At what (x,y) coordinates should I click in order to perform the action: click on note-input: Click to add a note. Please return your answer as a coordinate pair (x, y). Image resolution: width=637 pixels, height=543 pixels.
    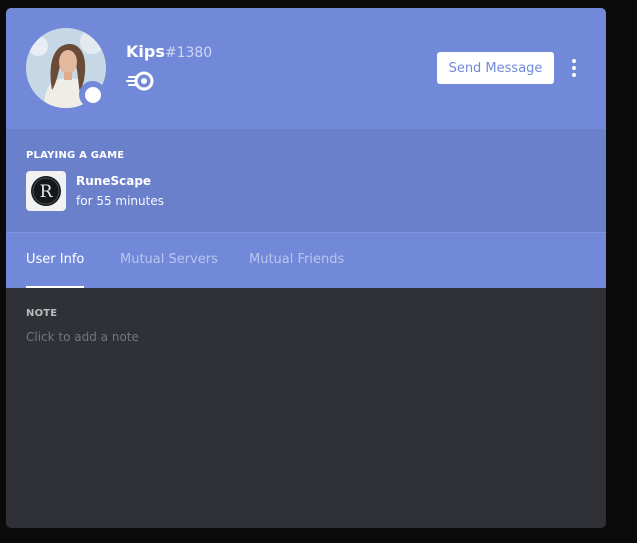
    Looking at the image, I should click on (306, 339).